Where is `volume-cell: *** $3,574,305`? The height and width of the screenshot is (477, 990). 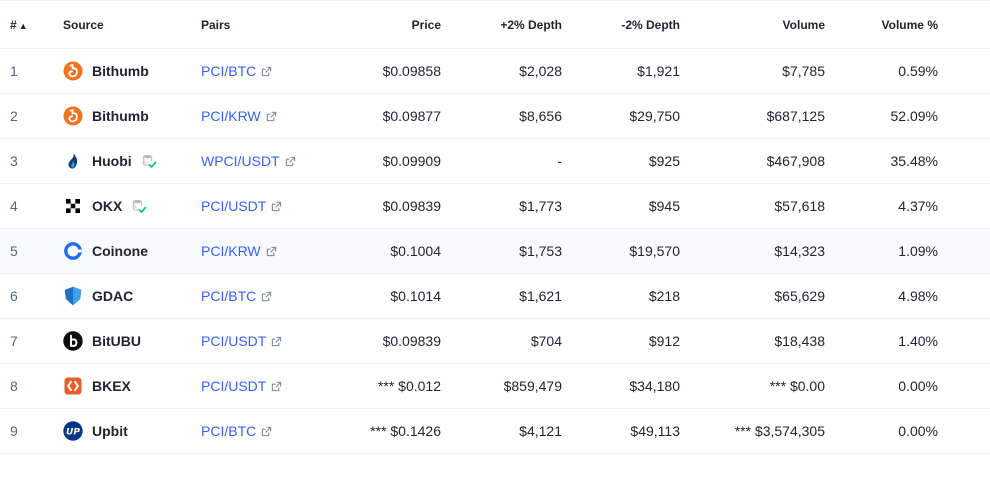
volume-cell: *** $3,574,305 is located at coordinates (752, 431).